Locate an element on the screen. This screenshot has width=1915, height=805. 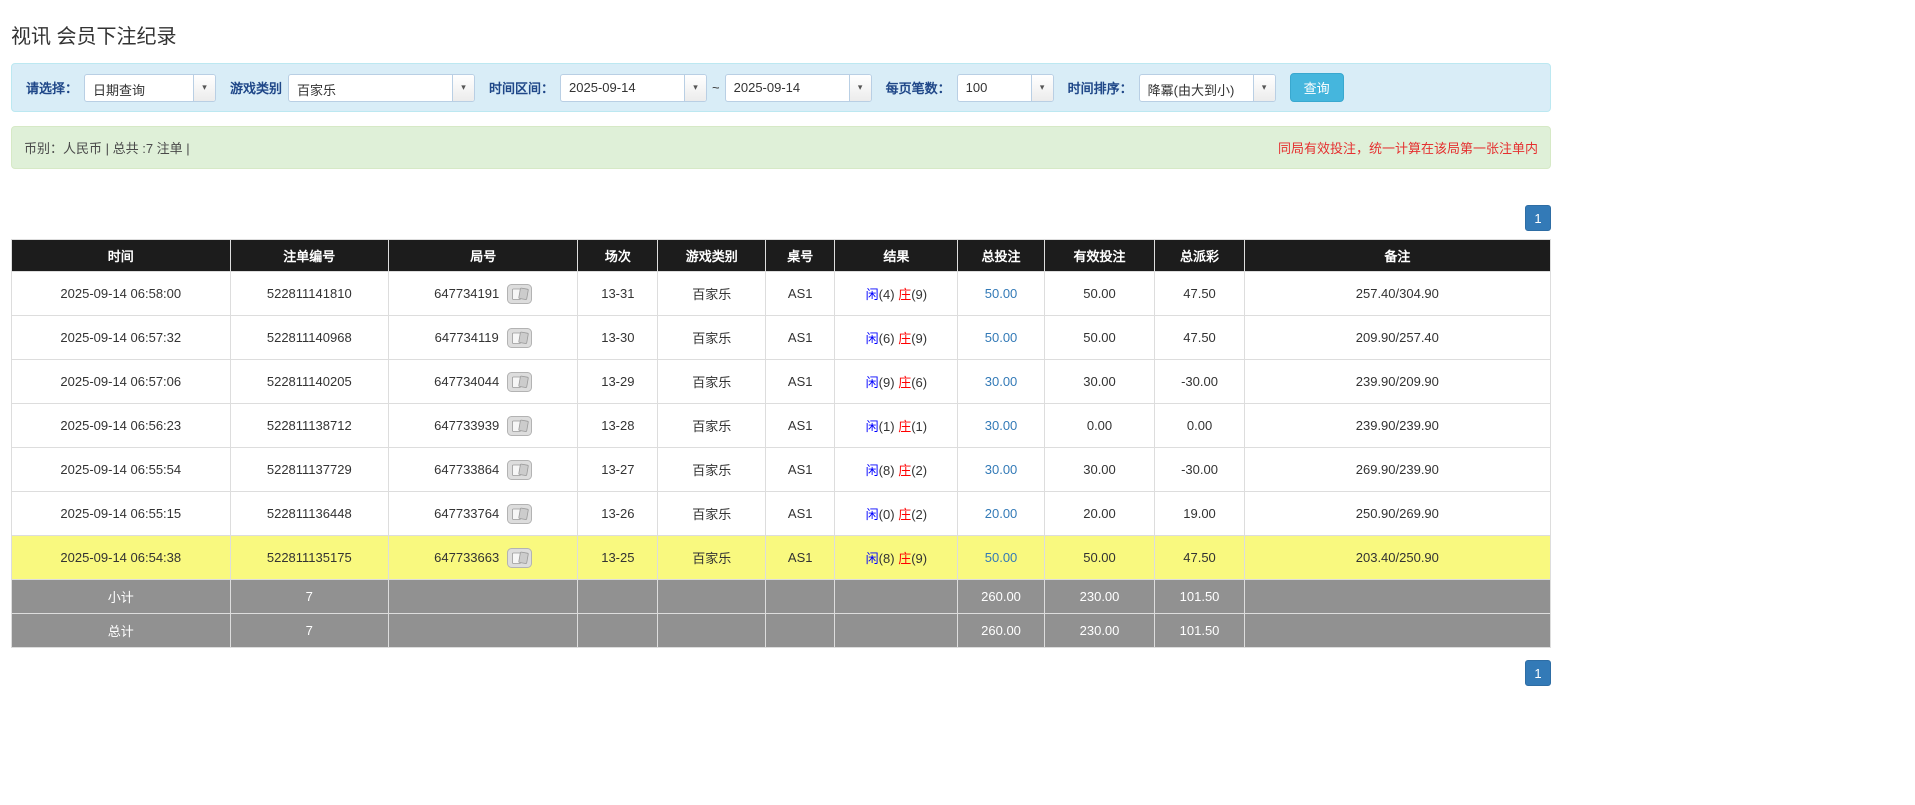
time-cell: 2025-09-14 06:57:32 is located at coordinates (121, 337).